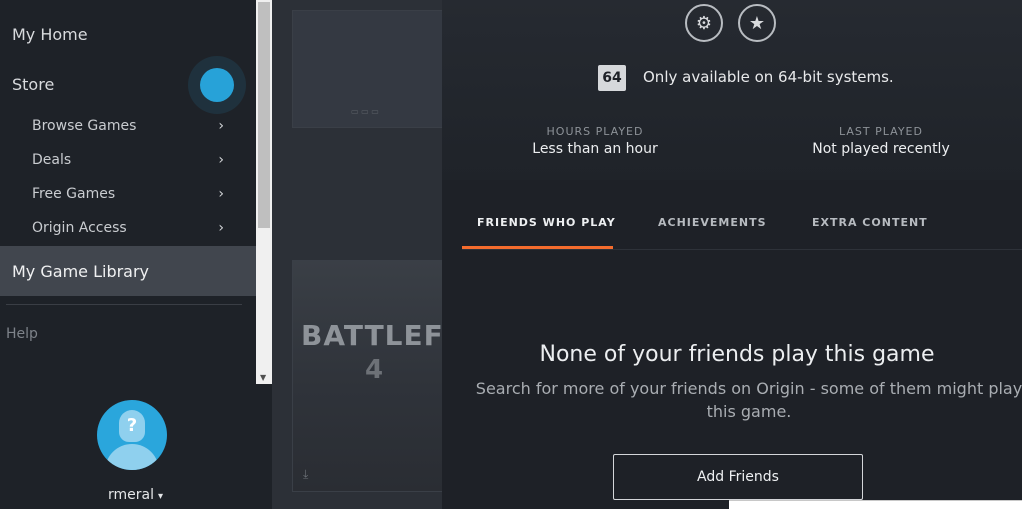 Image resolution: width=1022 pixels, height=509 pixels. I want to click on notification-dot, so click(217, 85).